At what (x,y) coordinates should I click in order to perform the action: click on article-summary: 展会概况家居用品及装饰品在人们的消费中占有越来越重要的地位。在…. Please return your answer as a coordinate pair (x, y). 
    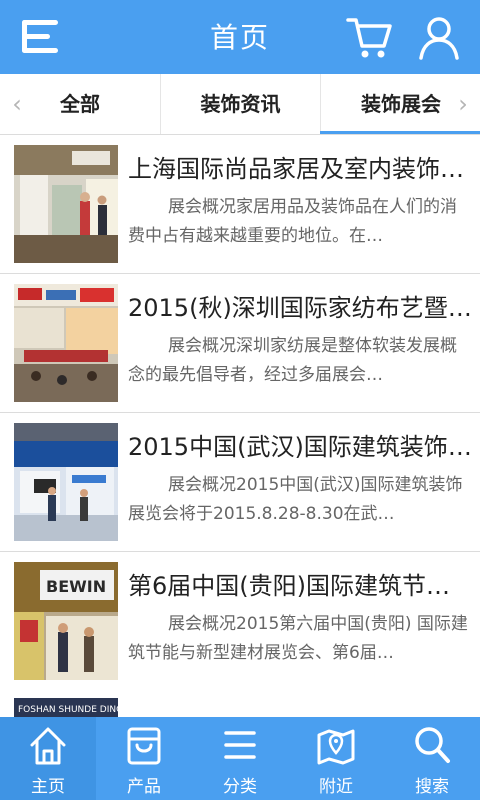
    Looking at the image, I should click on (292, 221).